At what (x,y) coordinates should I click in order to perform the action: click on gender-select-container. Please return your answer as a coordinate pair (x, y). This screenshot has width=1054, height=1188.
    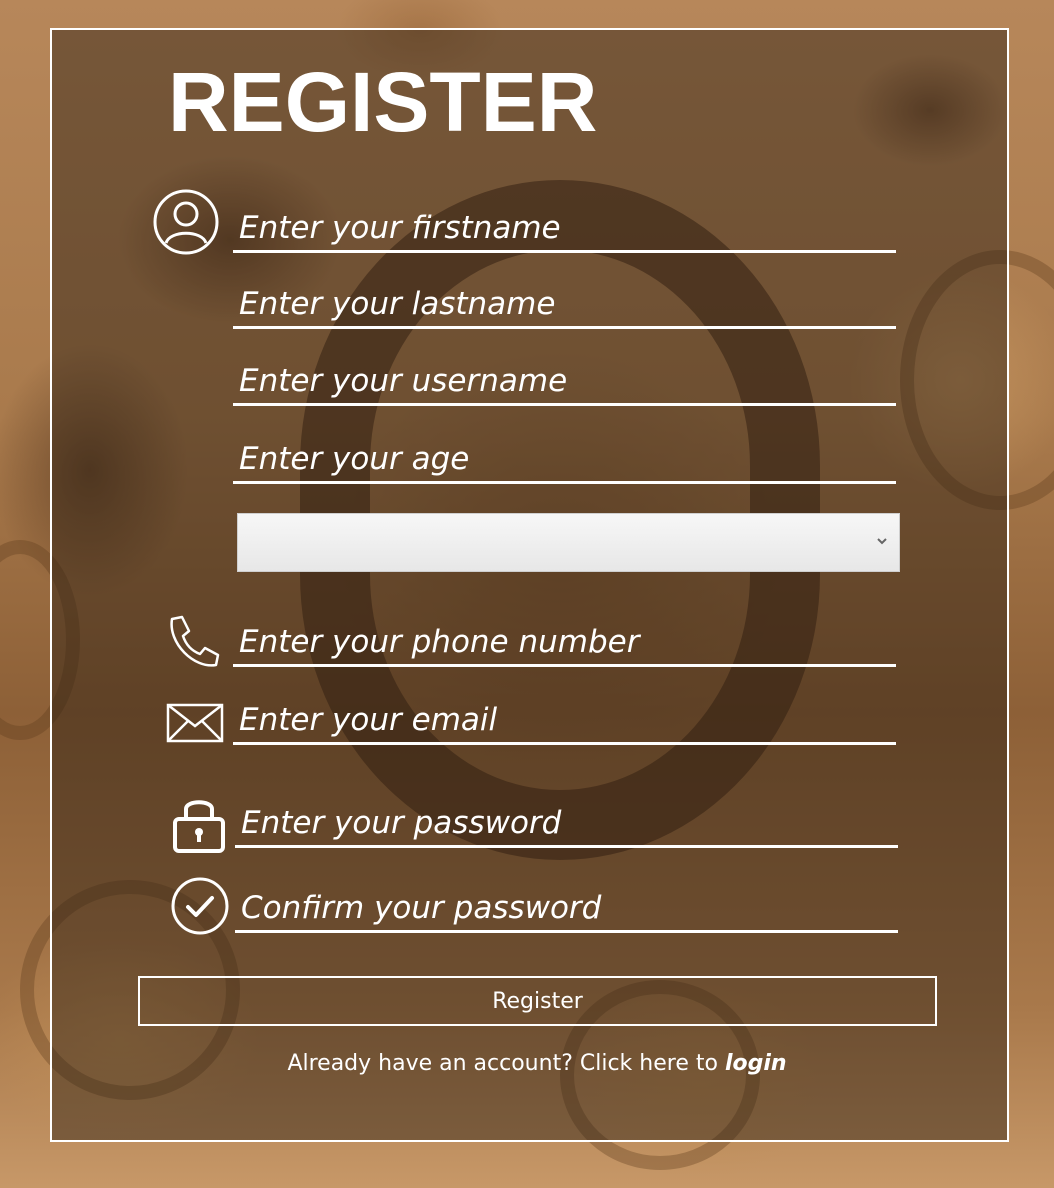
    Looking at the image, I should click on (568, 542).